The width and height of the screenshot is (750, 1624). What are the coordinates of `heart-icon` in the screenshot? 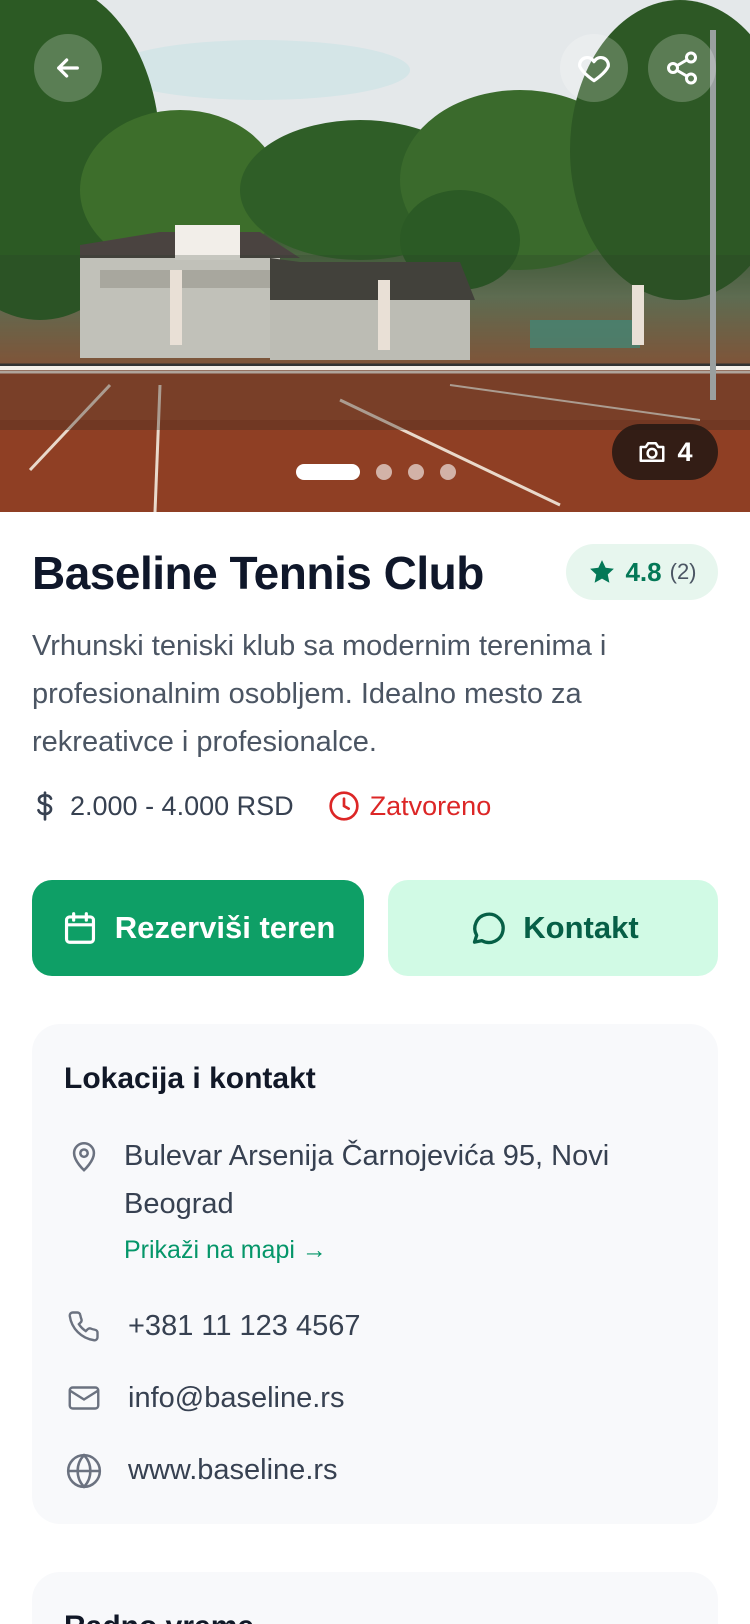 It's located at (594, 69).